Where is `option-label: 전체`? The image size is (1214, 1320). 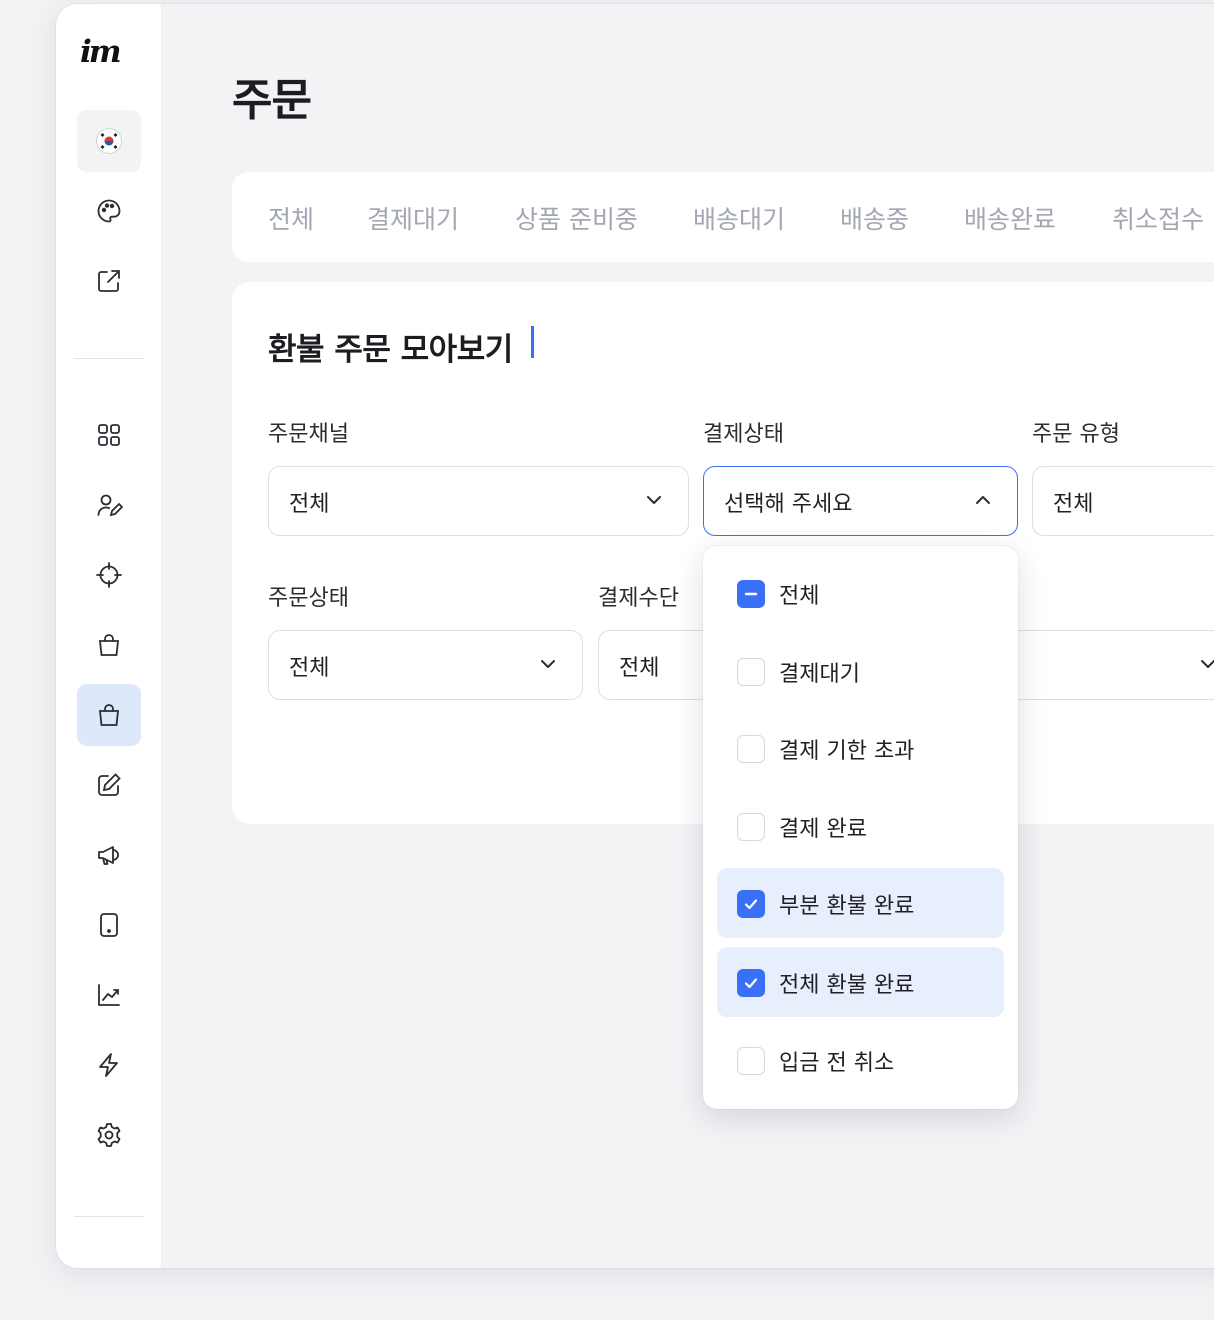
option-label: 전체 is located at coordinates (799, 596).